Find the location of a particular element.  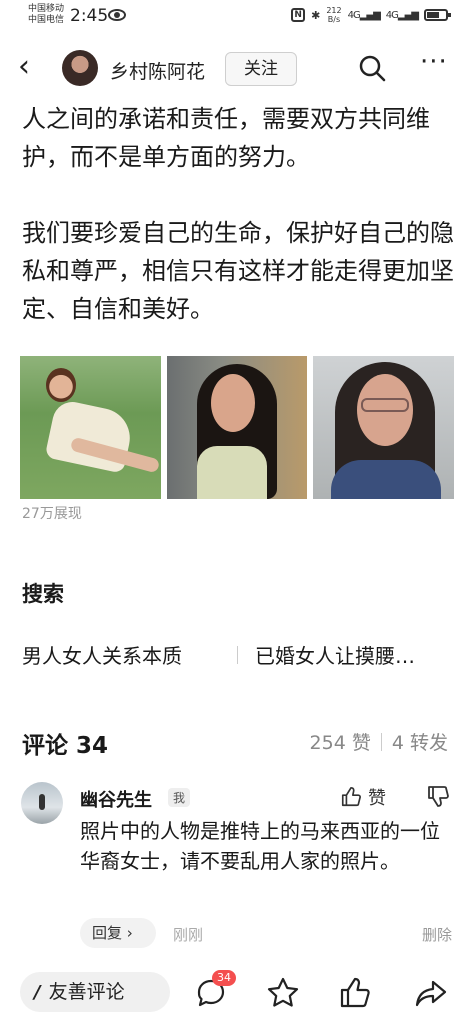

carrier-info: 中国移动 中国电信 is located at coordinates (46, 15).